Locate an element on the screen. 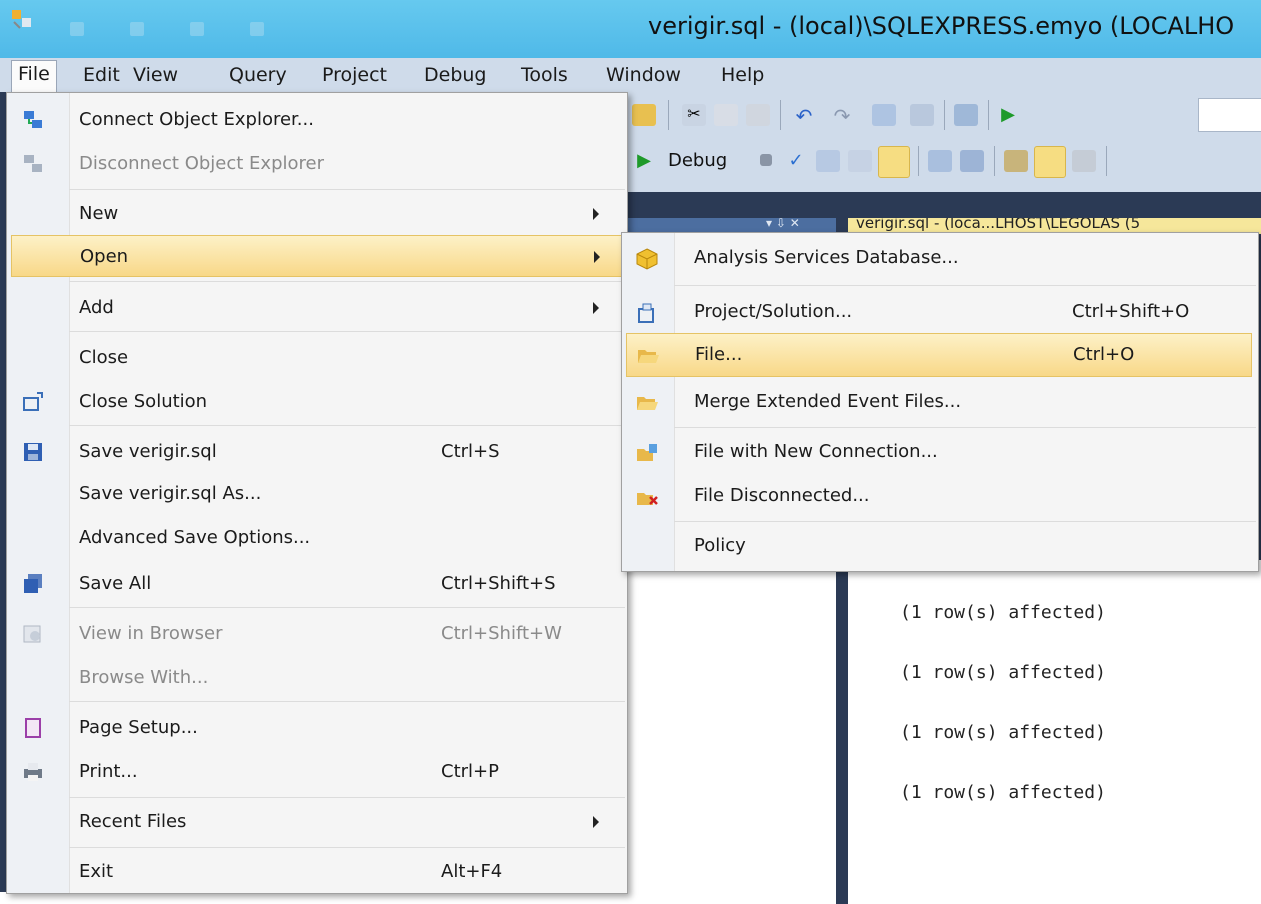 Image resolution: width=1261 pixels, height=904 pixels. debug-label: Debug is located at coordinates (697, 160).